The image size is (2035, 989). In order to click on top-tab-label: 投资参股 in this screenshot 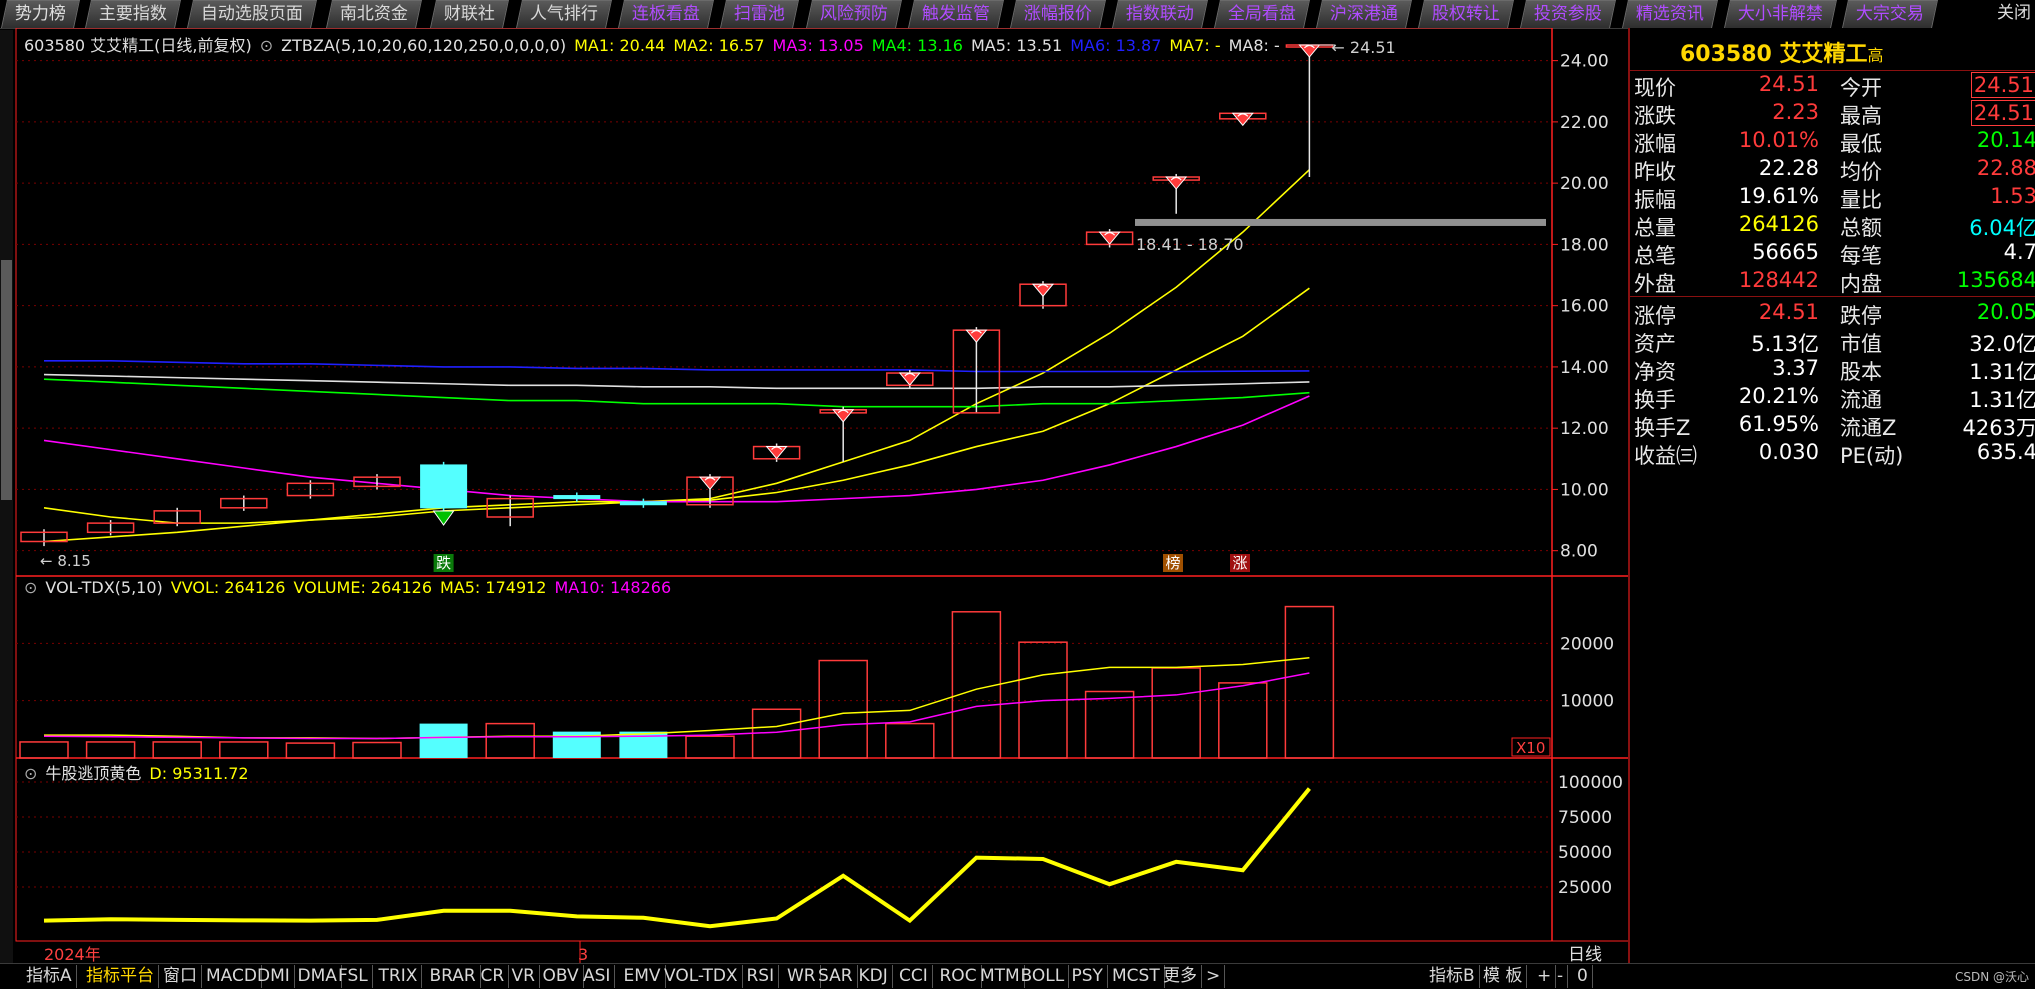, I will do `click(1567, 14)`.